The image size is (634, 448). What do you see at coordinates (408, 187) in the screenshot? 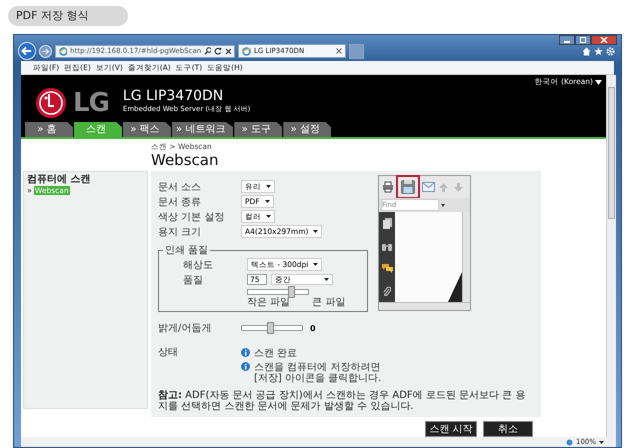
I see `save-icon` at bounding box center [408, 187].